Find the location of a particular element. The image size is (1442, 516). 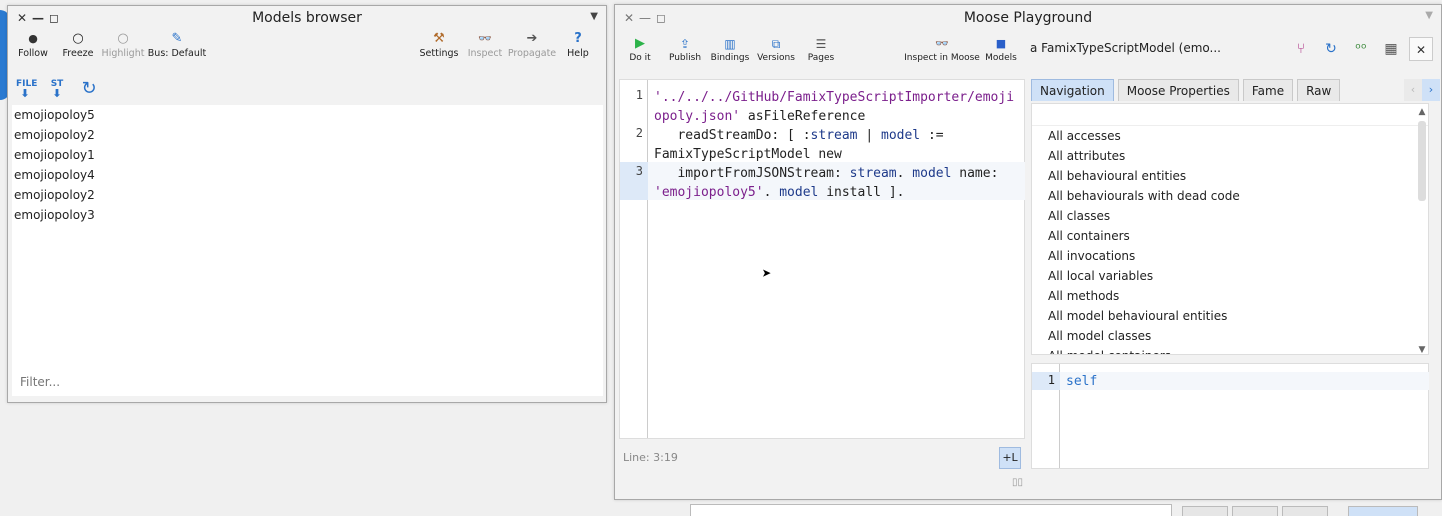

navigation-scrollbar: ▲ ▼ is located at coordinates (1422, 229).